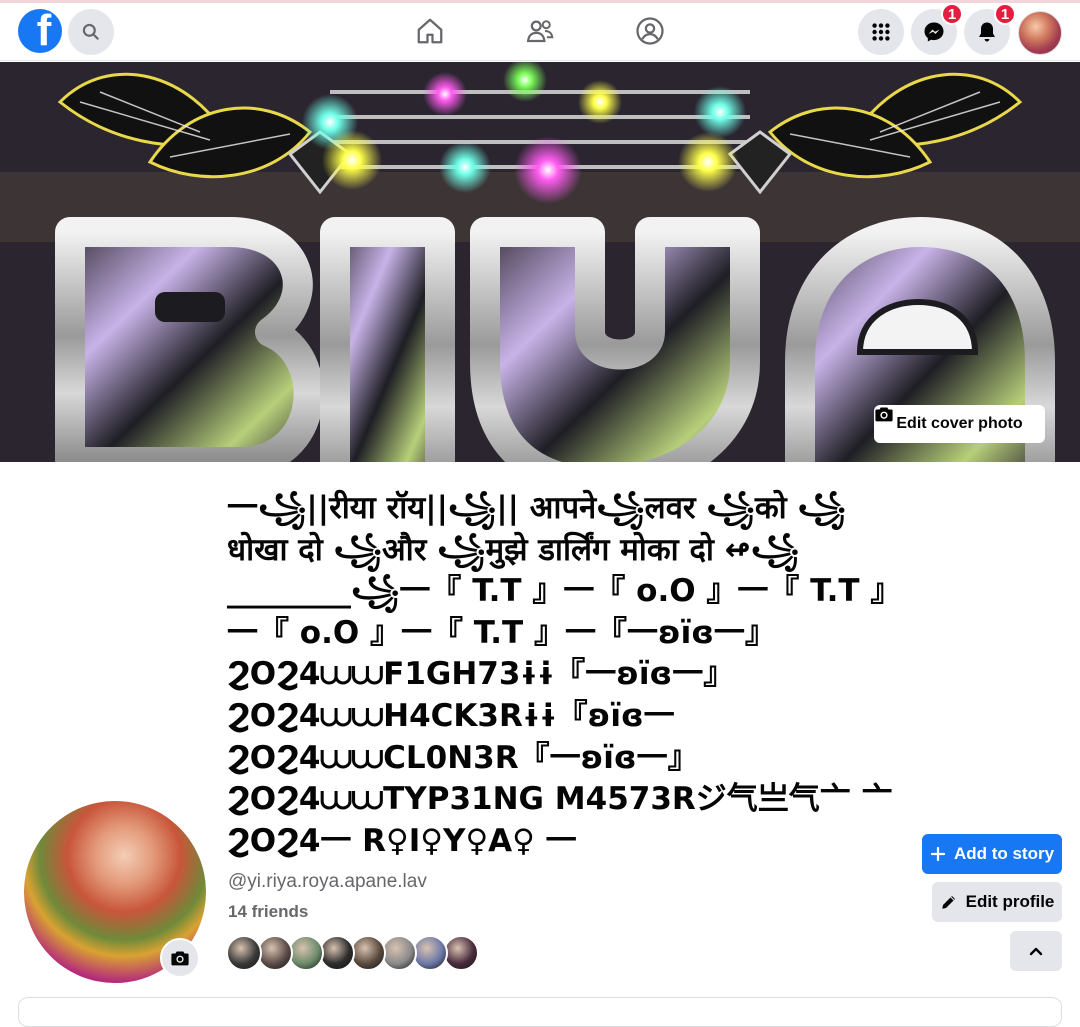 Image resolution: width=1080 pixels, height=1027 pixels. What do you see at coordinates (952, 14) in the screenshot?
I see `messenger-badge: 1` at bounding box center [952, 14].